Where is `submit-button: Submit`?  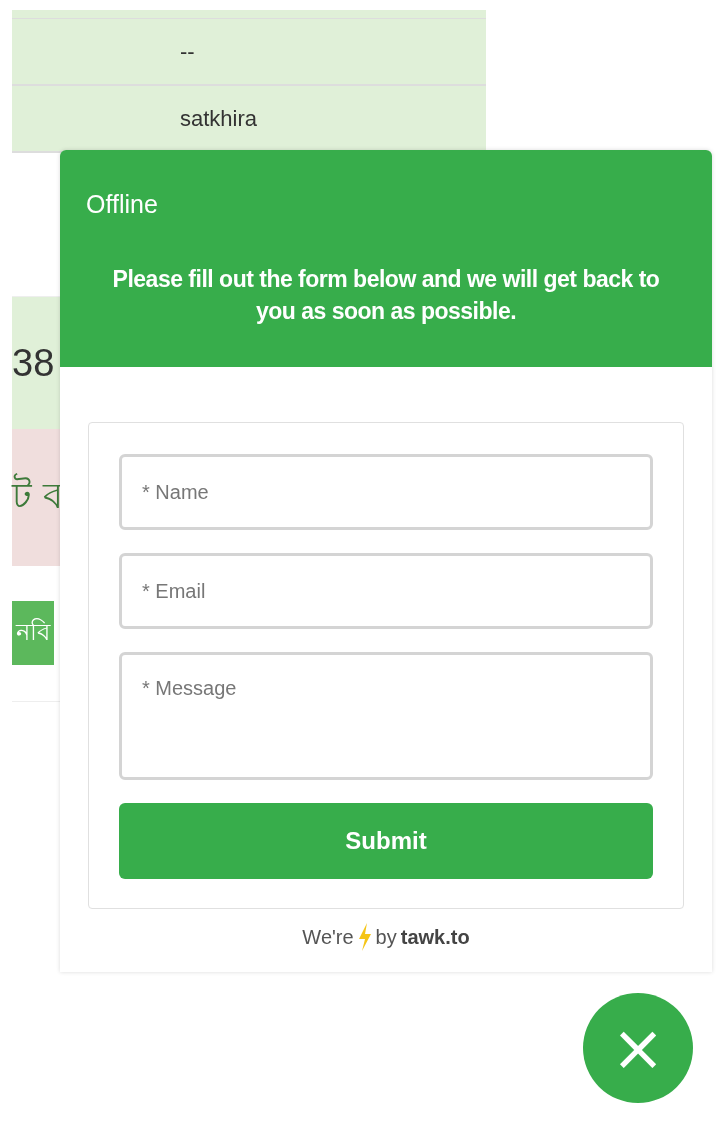 submit-button: Submit is located at coordinates (386, 841).